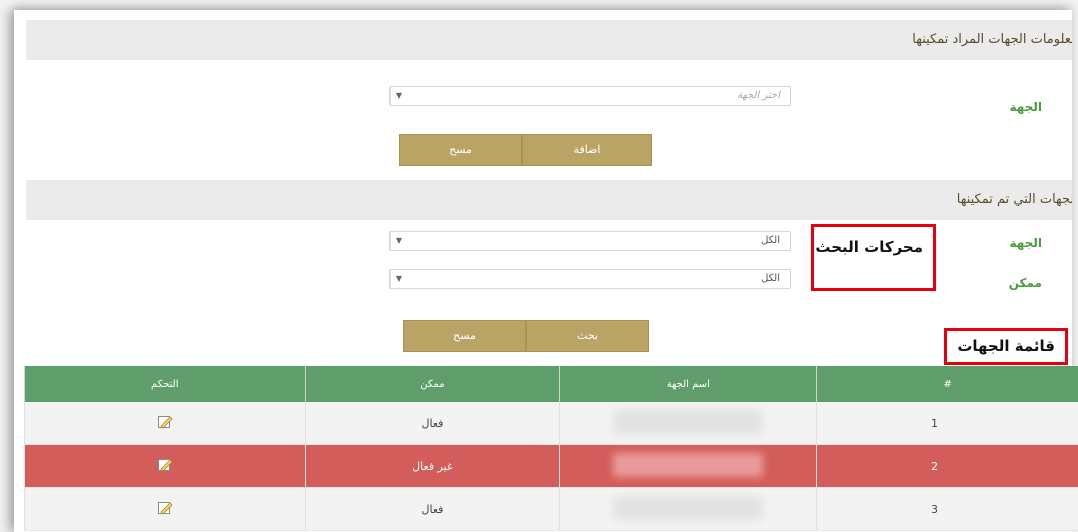 The height and width of the screenshot is (532, 1078). Describe the element at coordinates (165, 384) in the screenshot. I see `col-header-control: التحكم` at that location.